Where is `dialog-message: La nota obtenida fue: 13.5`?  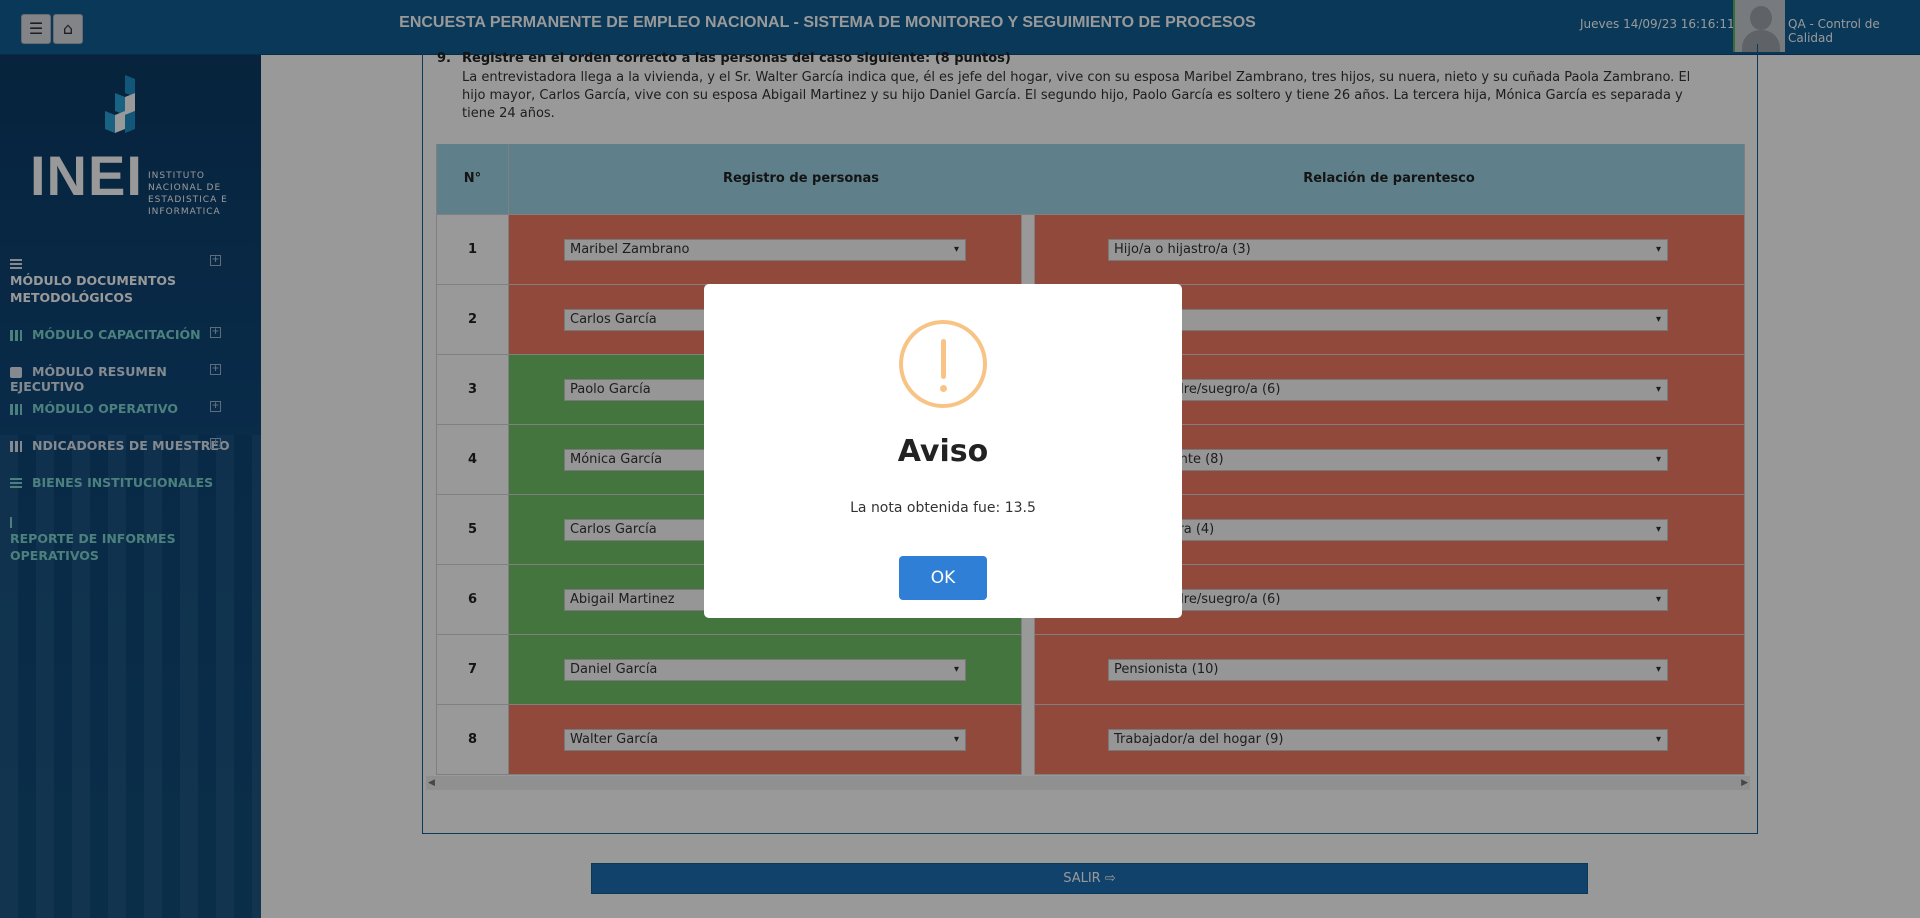
dialog-message: La nota obtenida fue: 13.5 is located at coordinates (943, 508).